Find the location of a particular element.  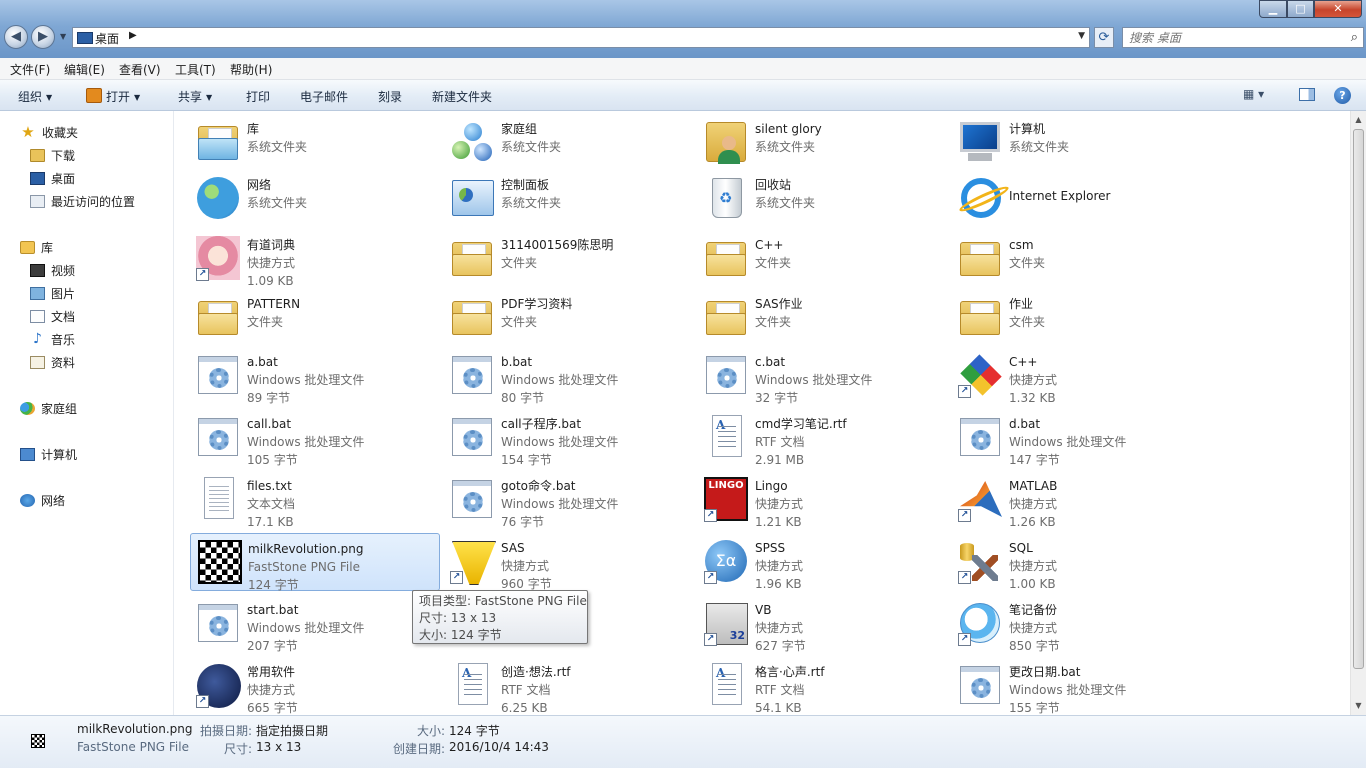

file-item: PDF学习资料 文件夹 is located at coordinates (569, 318).